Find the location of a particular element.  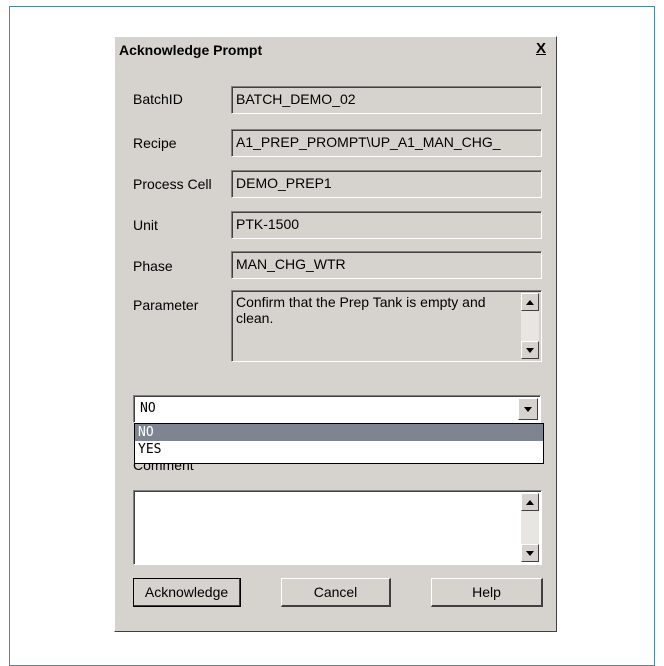

phase-field: MAN_CHG_WTR is located at coordinates (386, 265).